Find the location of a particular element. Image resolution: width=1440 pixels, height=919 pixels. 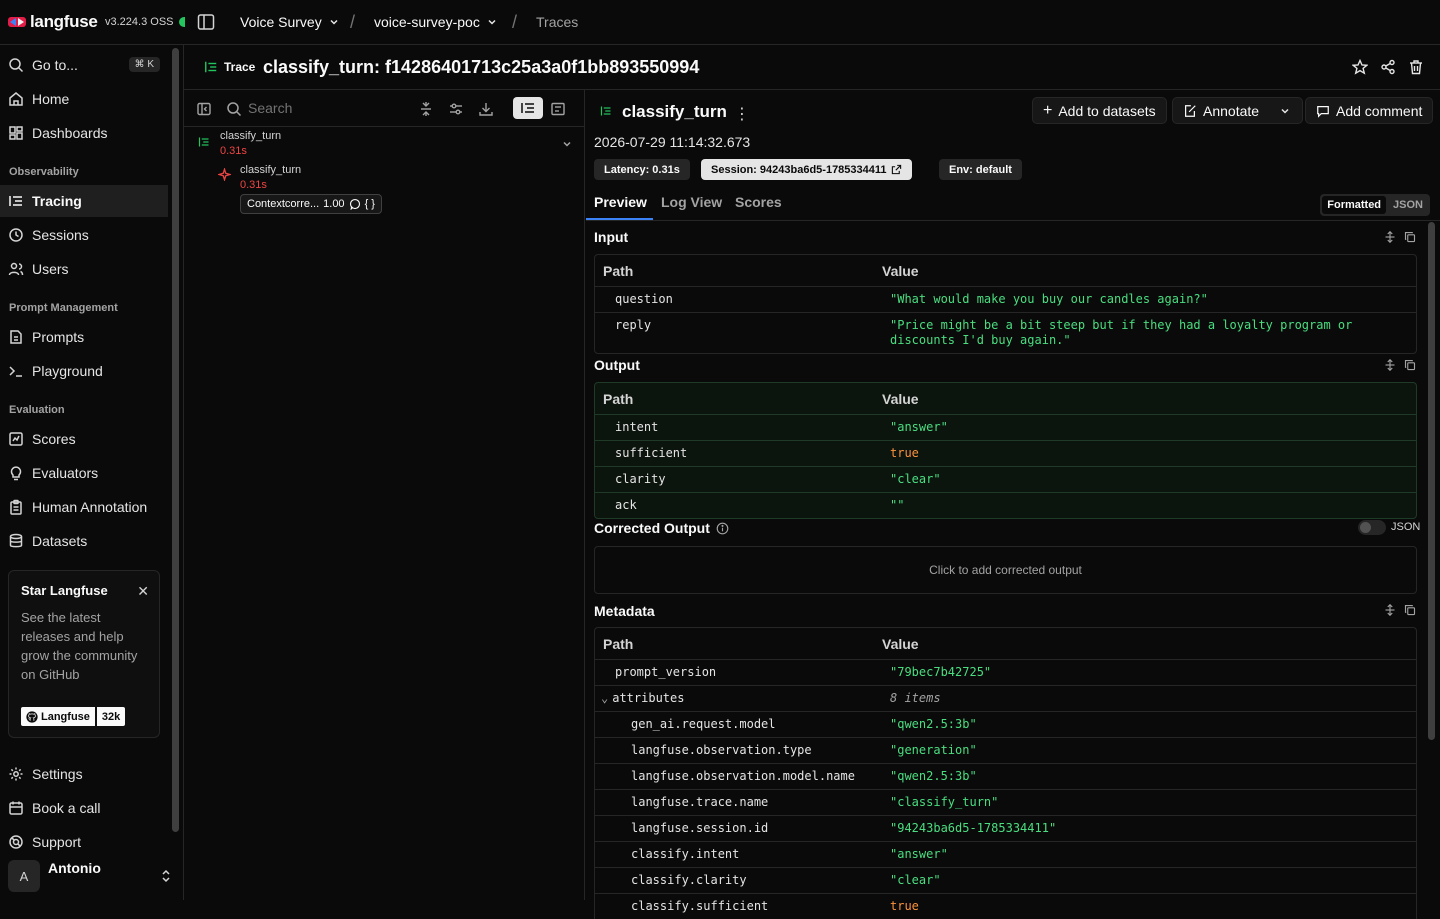

more-options-icon: ⋮ is located at coordinates (742, 114).